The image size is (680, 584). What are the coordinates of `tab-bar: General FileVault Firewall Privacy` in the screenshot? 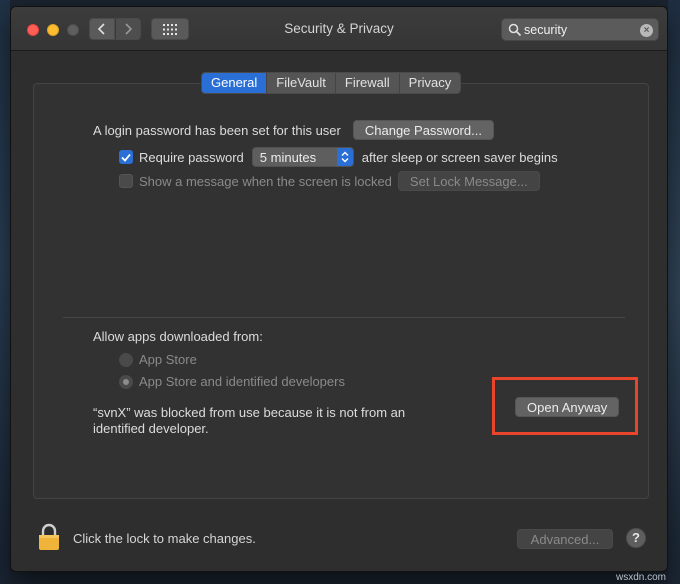 It's located at (331, 83).